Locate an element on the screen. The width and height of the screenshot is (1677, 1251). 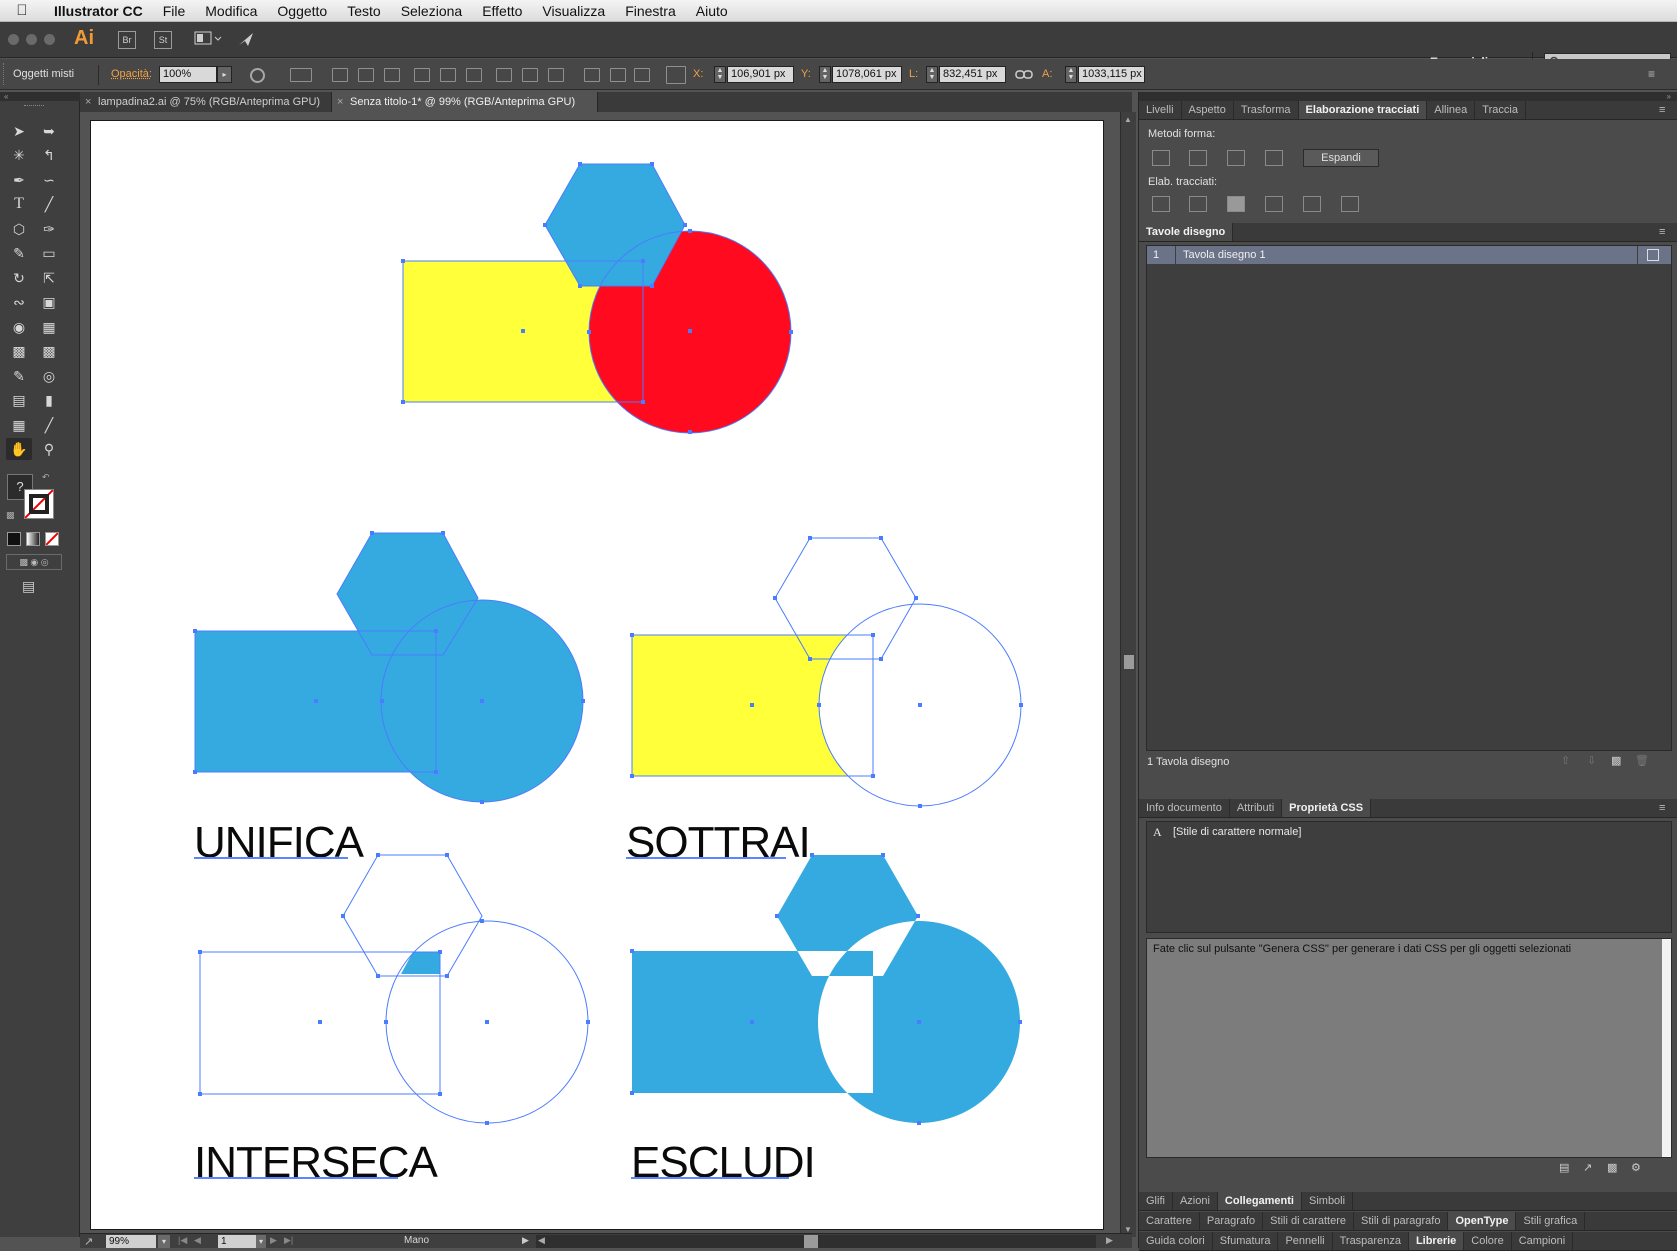
tab-aspetto: Aspetto is located at coordinates (1208, 110).